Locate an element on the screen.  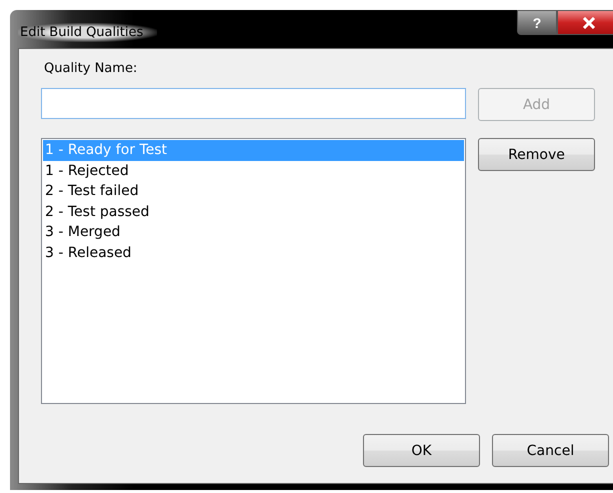
list-item: 2 - Test failed is located at coordinates (253, 191).